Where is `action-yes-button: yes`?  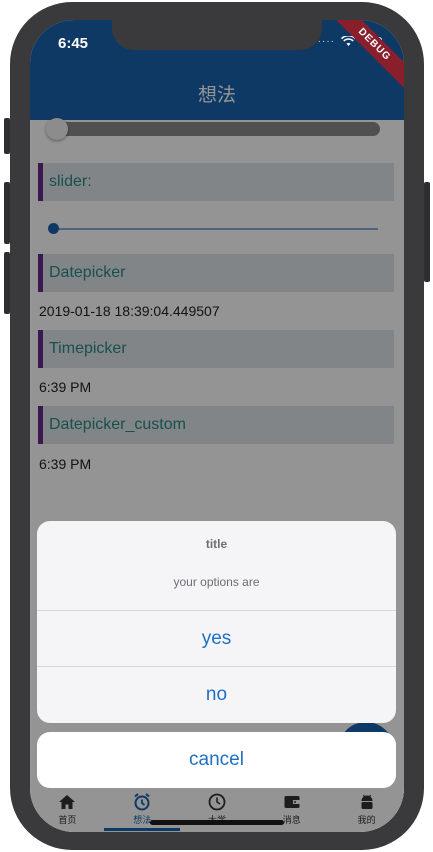
action-yes-button: yes is located at coordinates (216, 639).